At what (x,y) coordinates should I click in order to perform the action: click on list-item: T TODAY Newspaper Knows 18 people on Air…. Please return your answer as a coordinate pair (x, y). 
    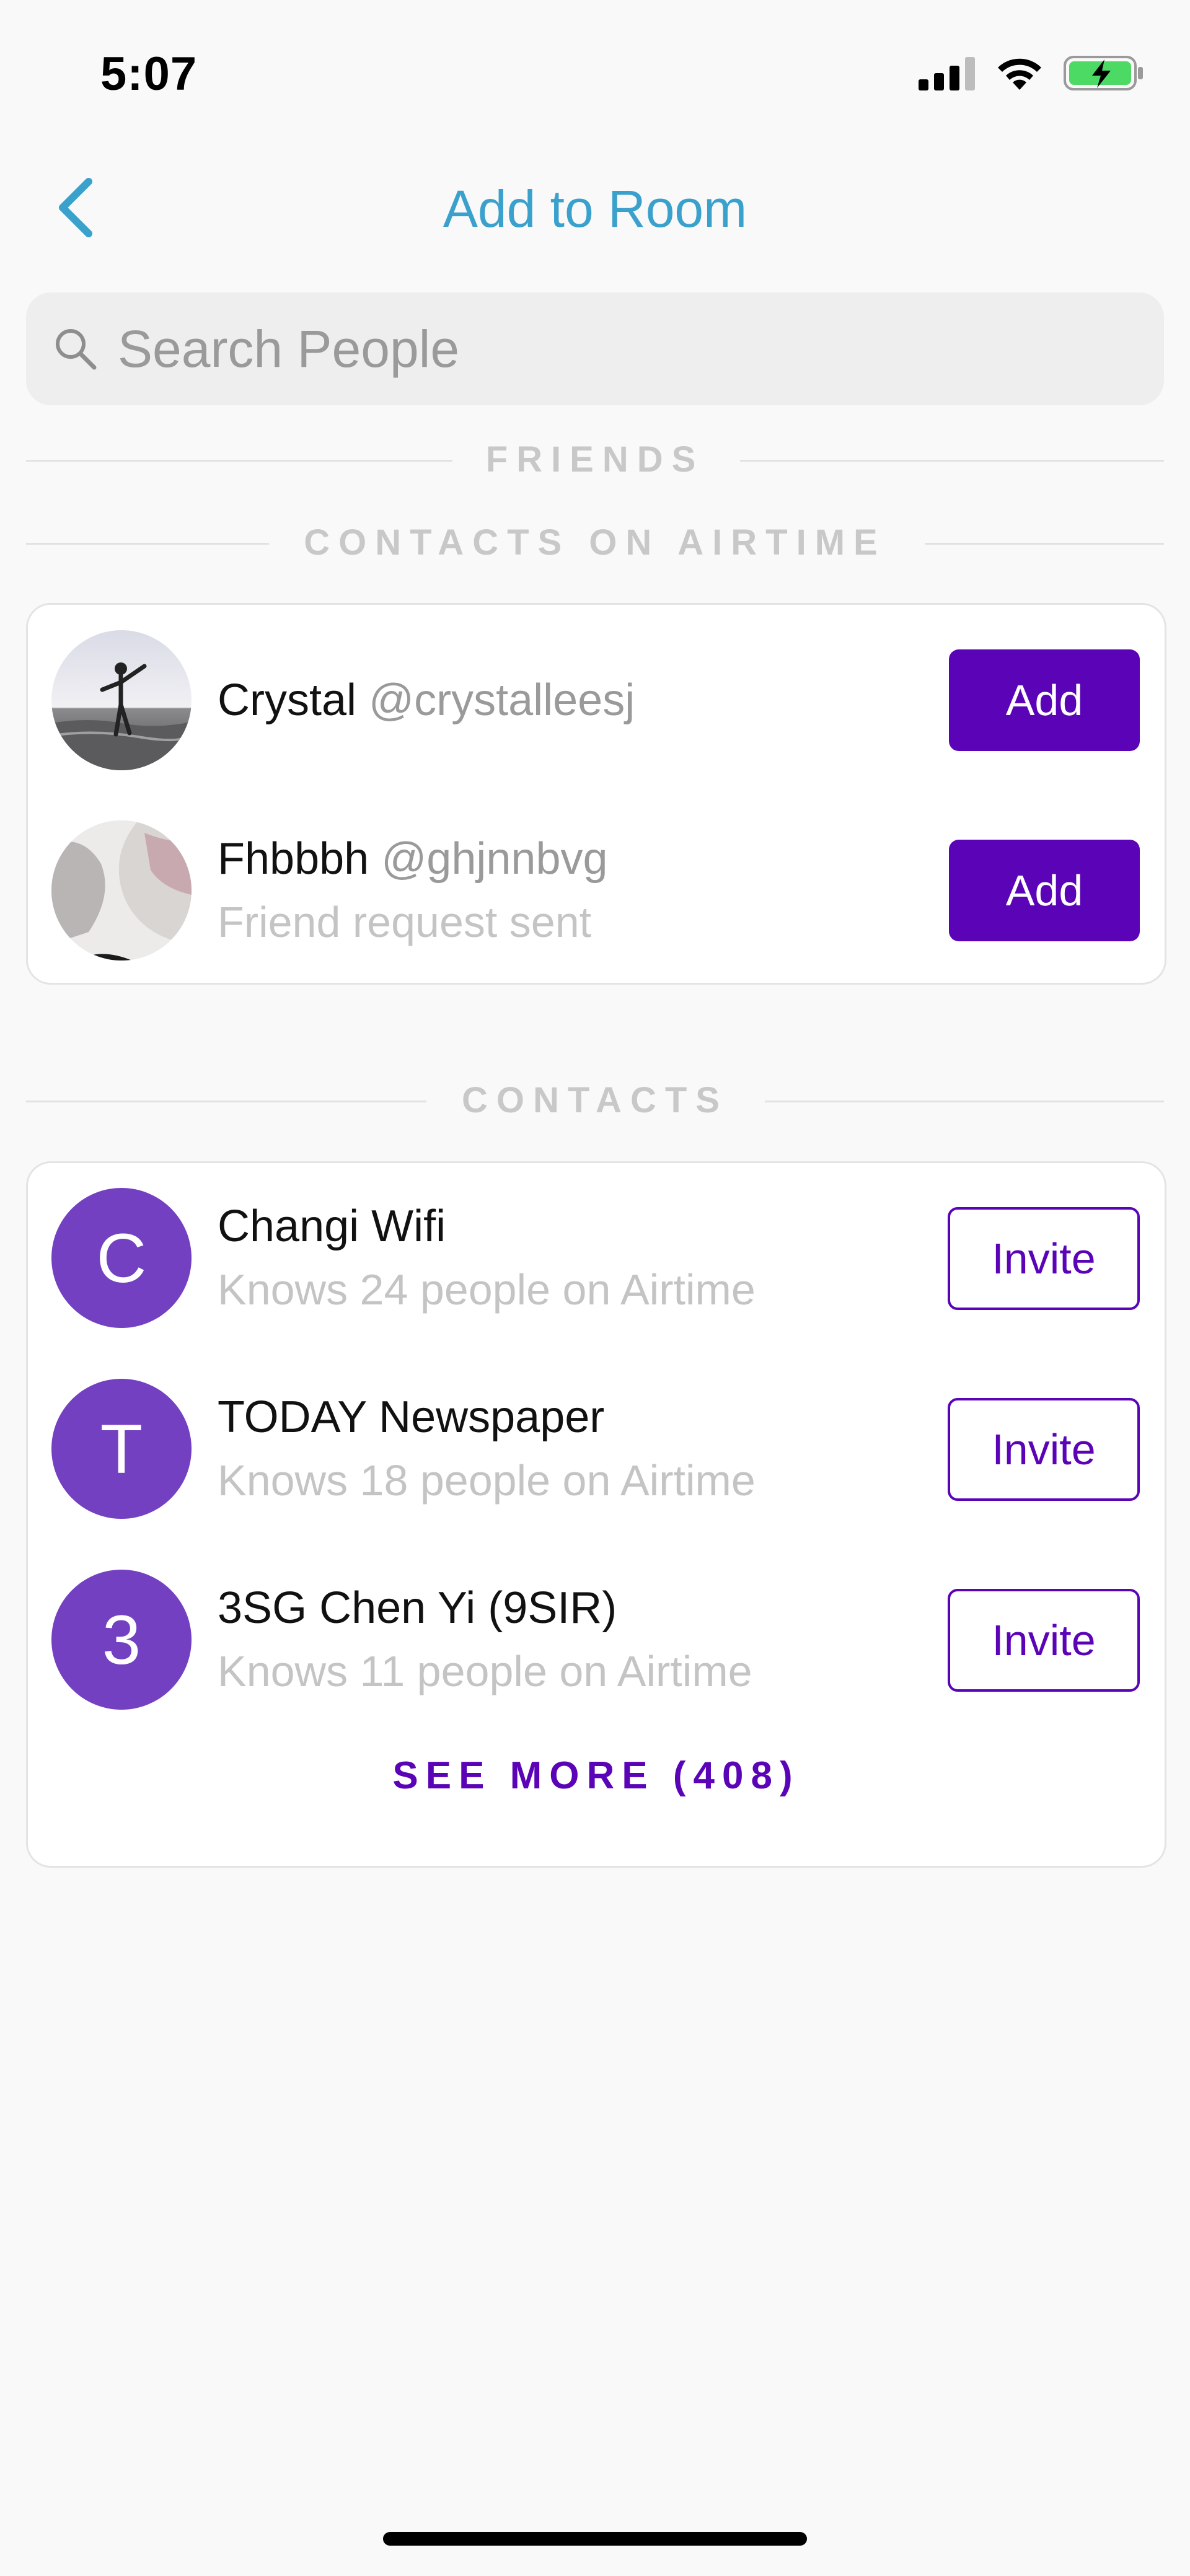
    Looking at the image, I should click on (596, 1450).